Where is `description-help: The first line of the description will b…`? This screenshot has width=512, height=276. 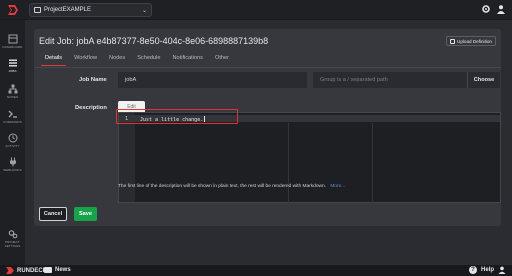
description-help: The first line of the description will b… is located at coordinates (231, 186).